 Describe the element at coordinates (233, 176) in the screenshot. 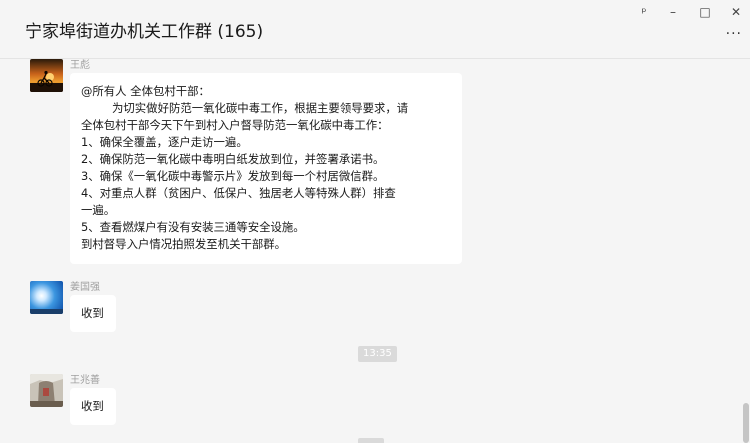

I see `message-line: 3、确保《一氧化碳中毒警示片》发放到每一个村居微信群。` at that location.